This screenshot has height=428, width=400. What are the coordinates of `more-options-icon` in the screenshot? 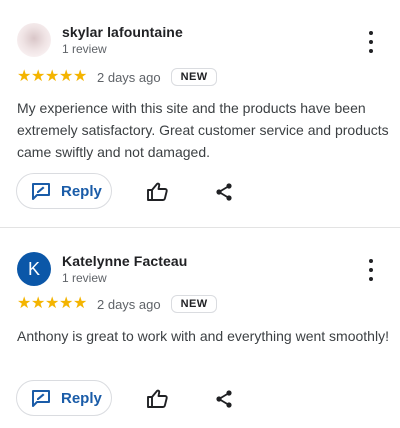 It's located at (371, 270).